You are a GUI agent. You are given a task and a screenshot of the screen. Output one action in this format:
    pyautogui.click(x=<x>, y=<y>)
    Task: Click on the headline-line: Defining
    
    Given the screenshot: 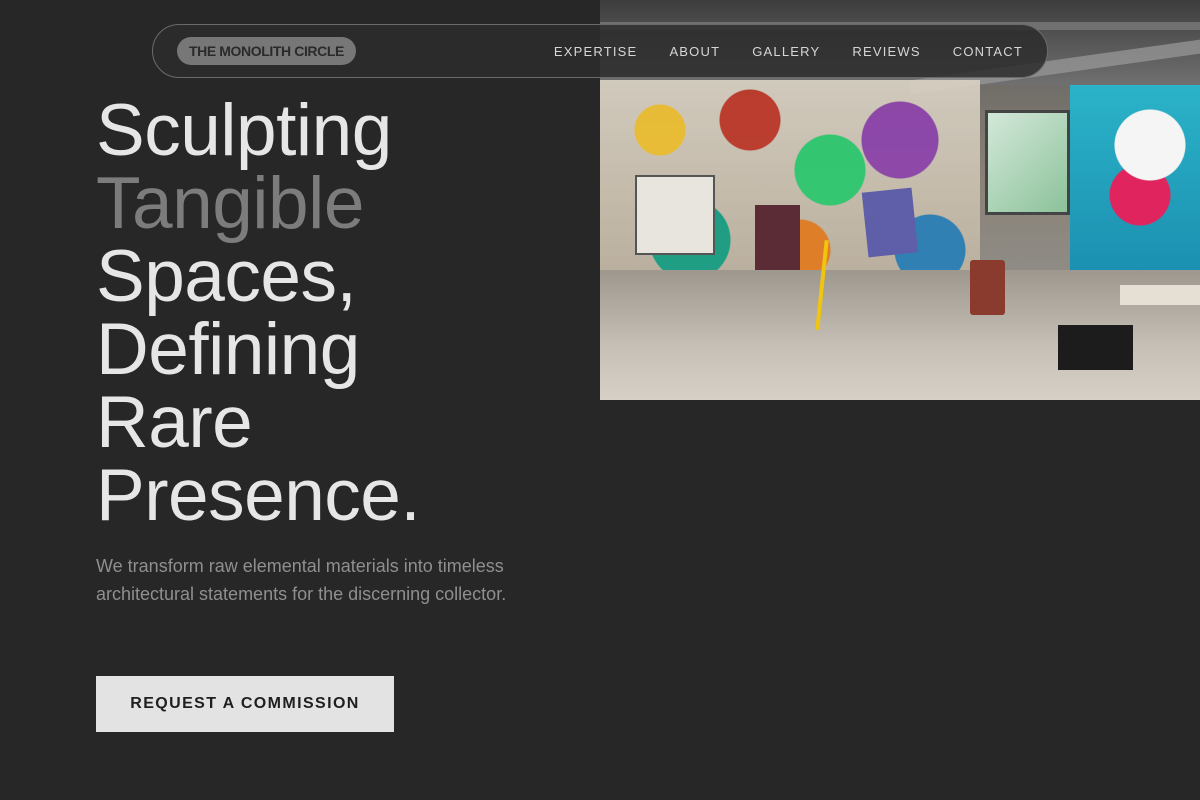 What is the action you would take?
    pyautogui.click(x=228, y=349)
    